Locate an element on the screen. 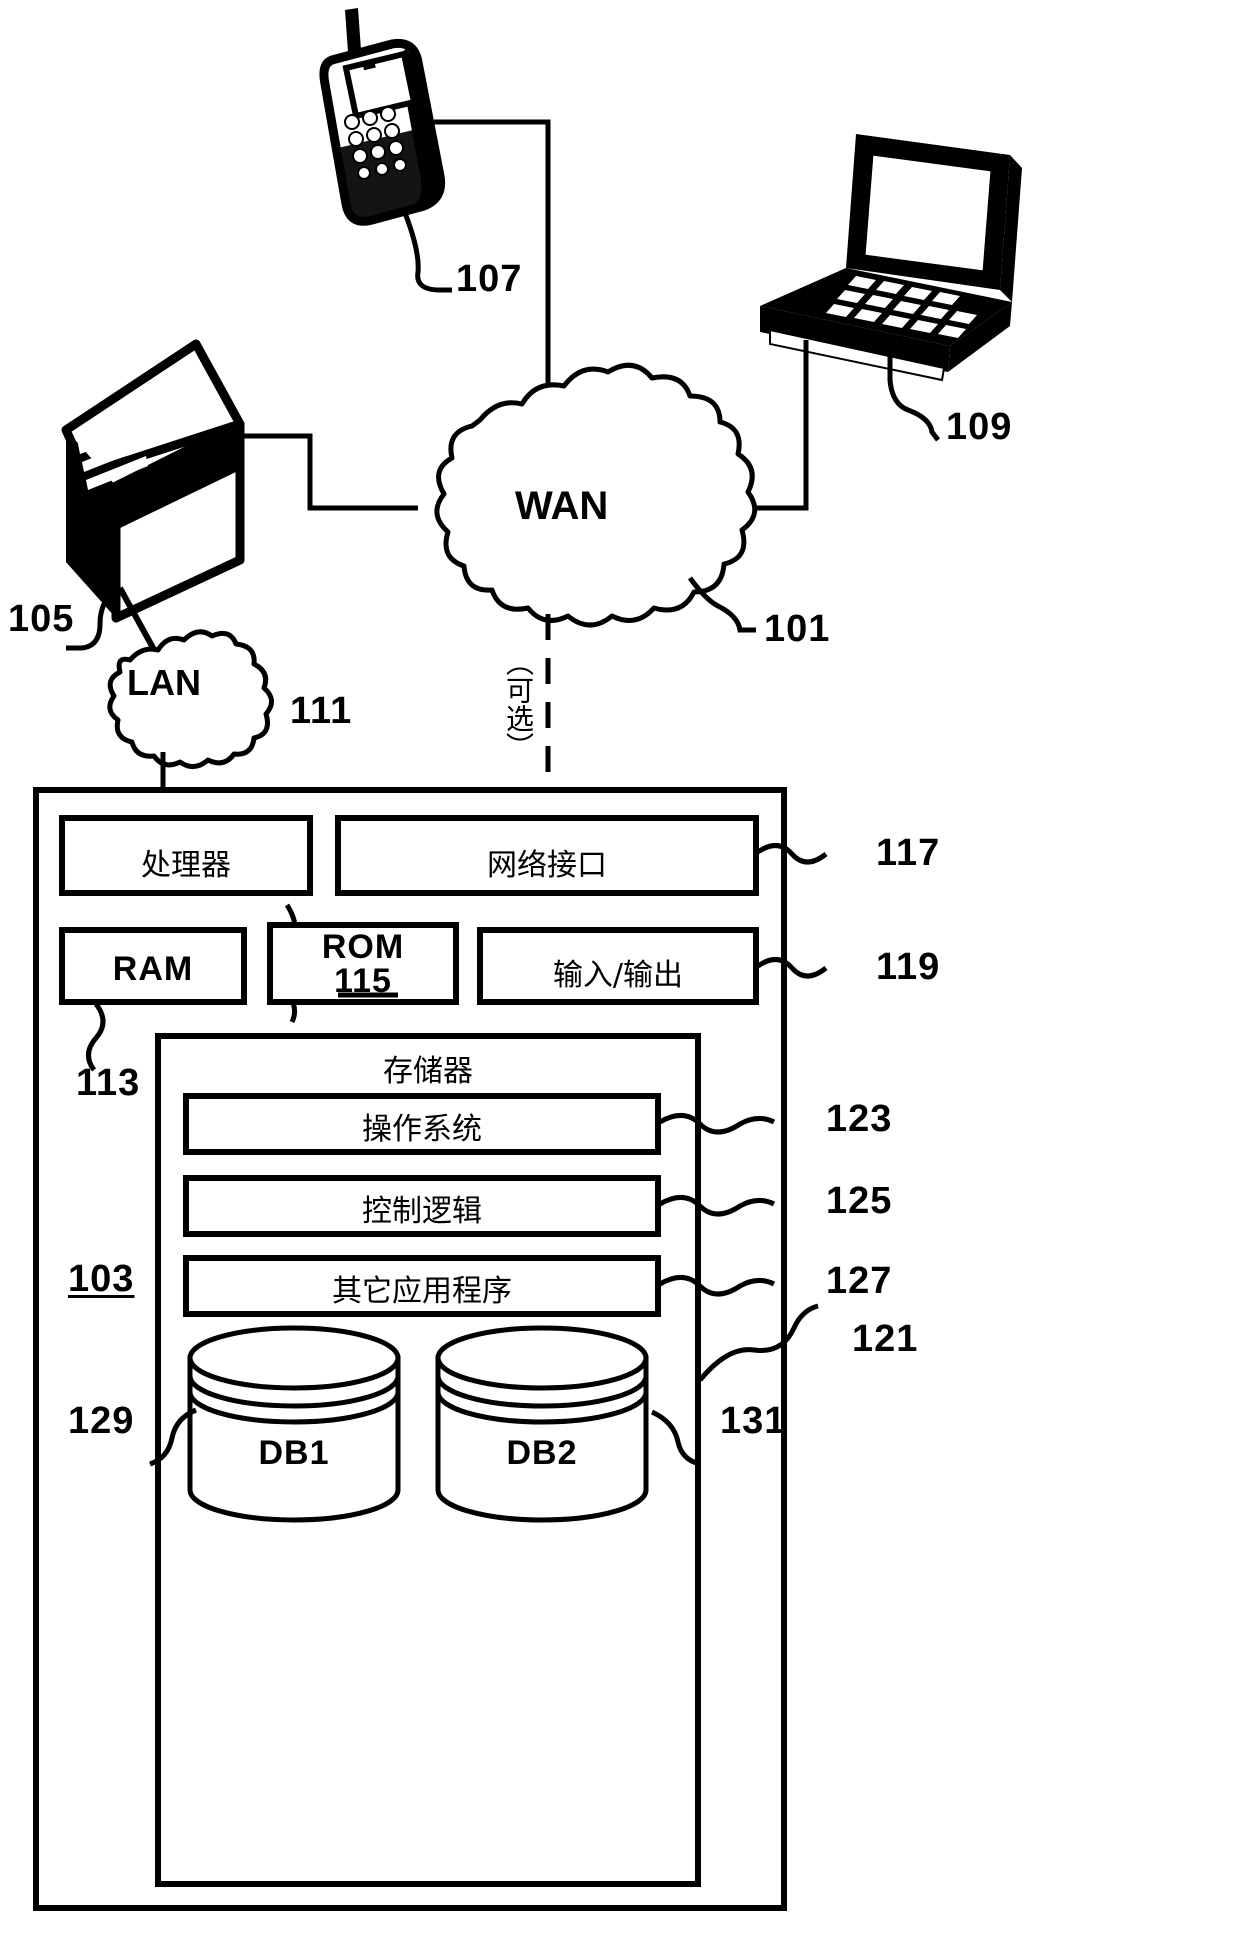 The height and width of the screenshot is (1939, 1240). ref-107: 107 is located at coordinates (489, 279).